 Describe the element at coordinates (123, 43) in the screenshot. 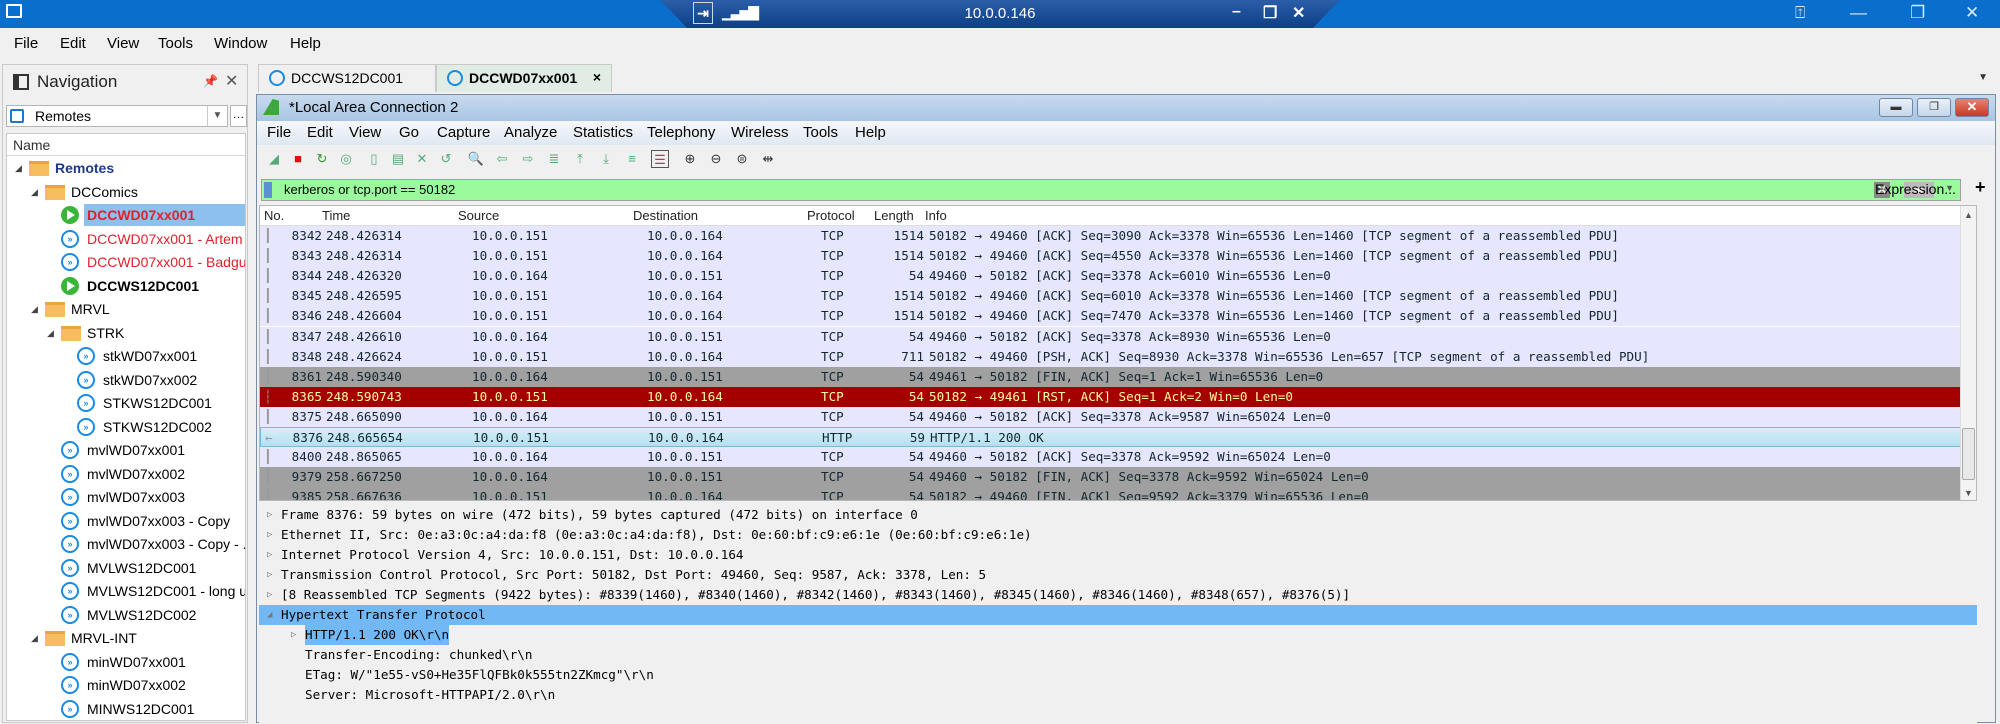

I see `menu-view: View` at that location.